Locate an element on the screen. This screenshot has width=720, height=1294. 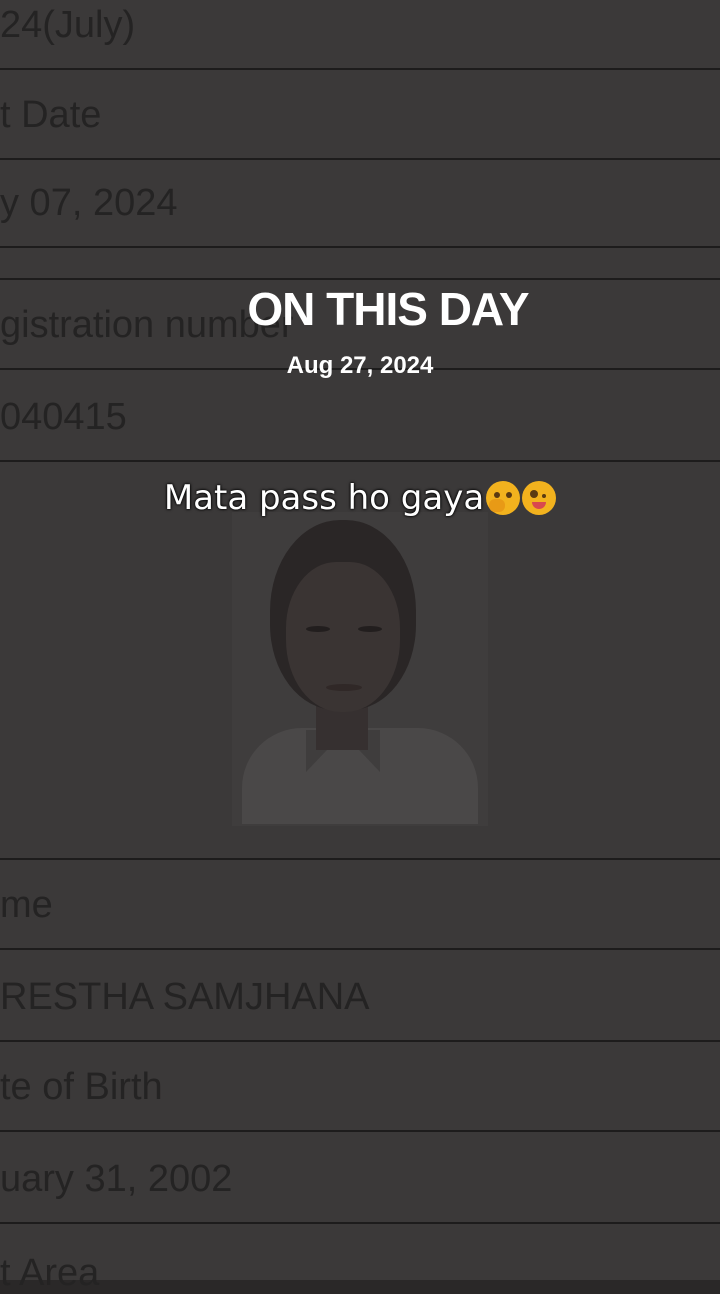
on-this-day-title: ON THIS DAY is located at coordinates (388, 309).